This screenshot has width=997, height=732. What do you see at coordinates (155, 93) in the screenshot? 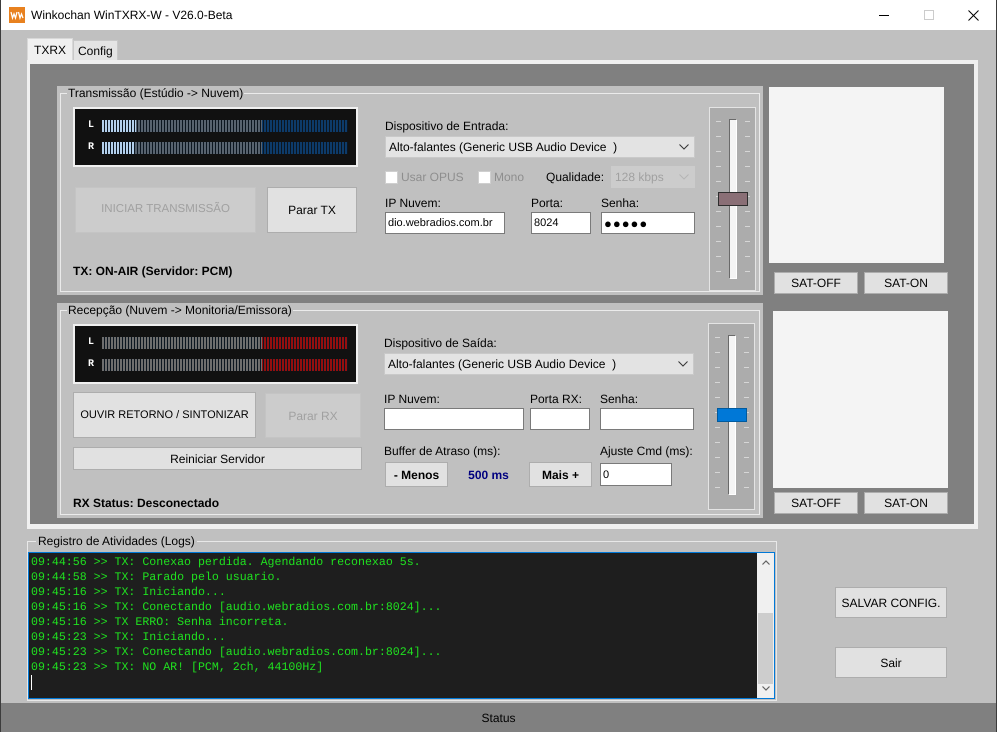
I see `group-title: Transmissão (Estúdio -> Nuvem)` at bounding box center [155, 93].